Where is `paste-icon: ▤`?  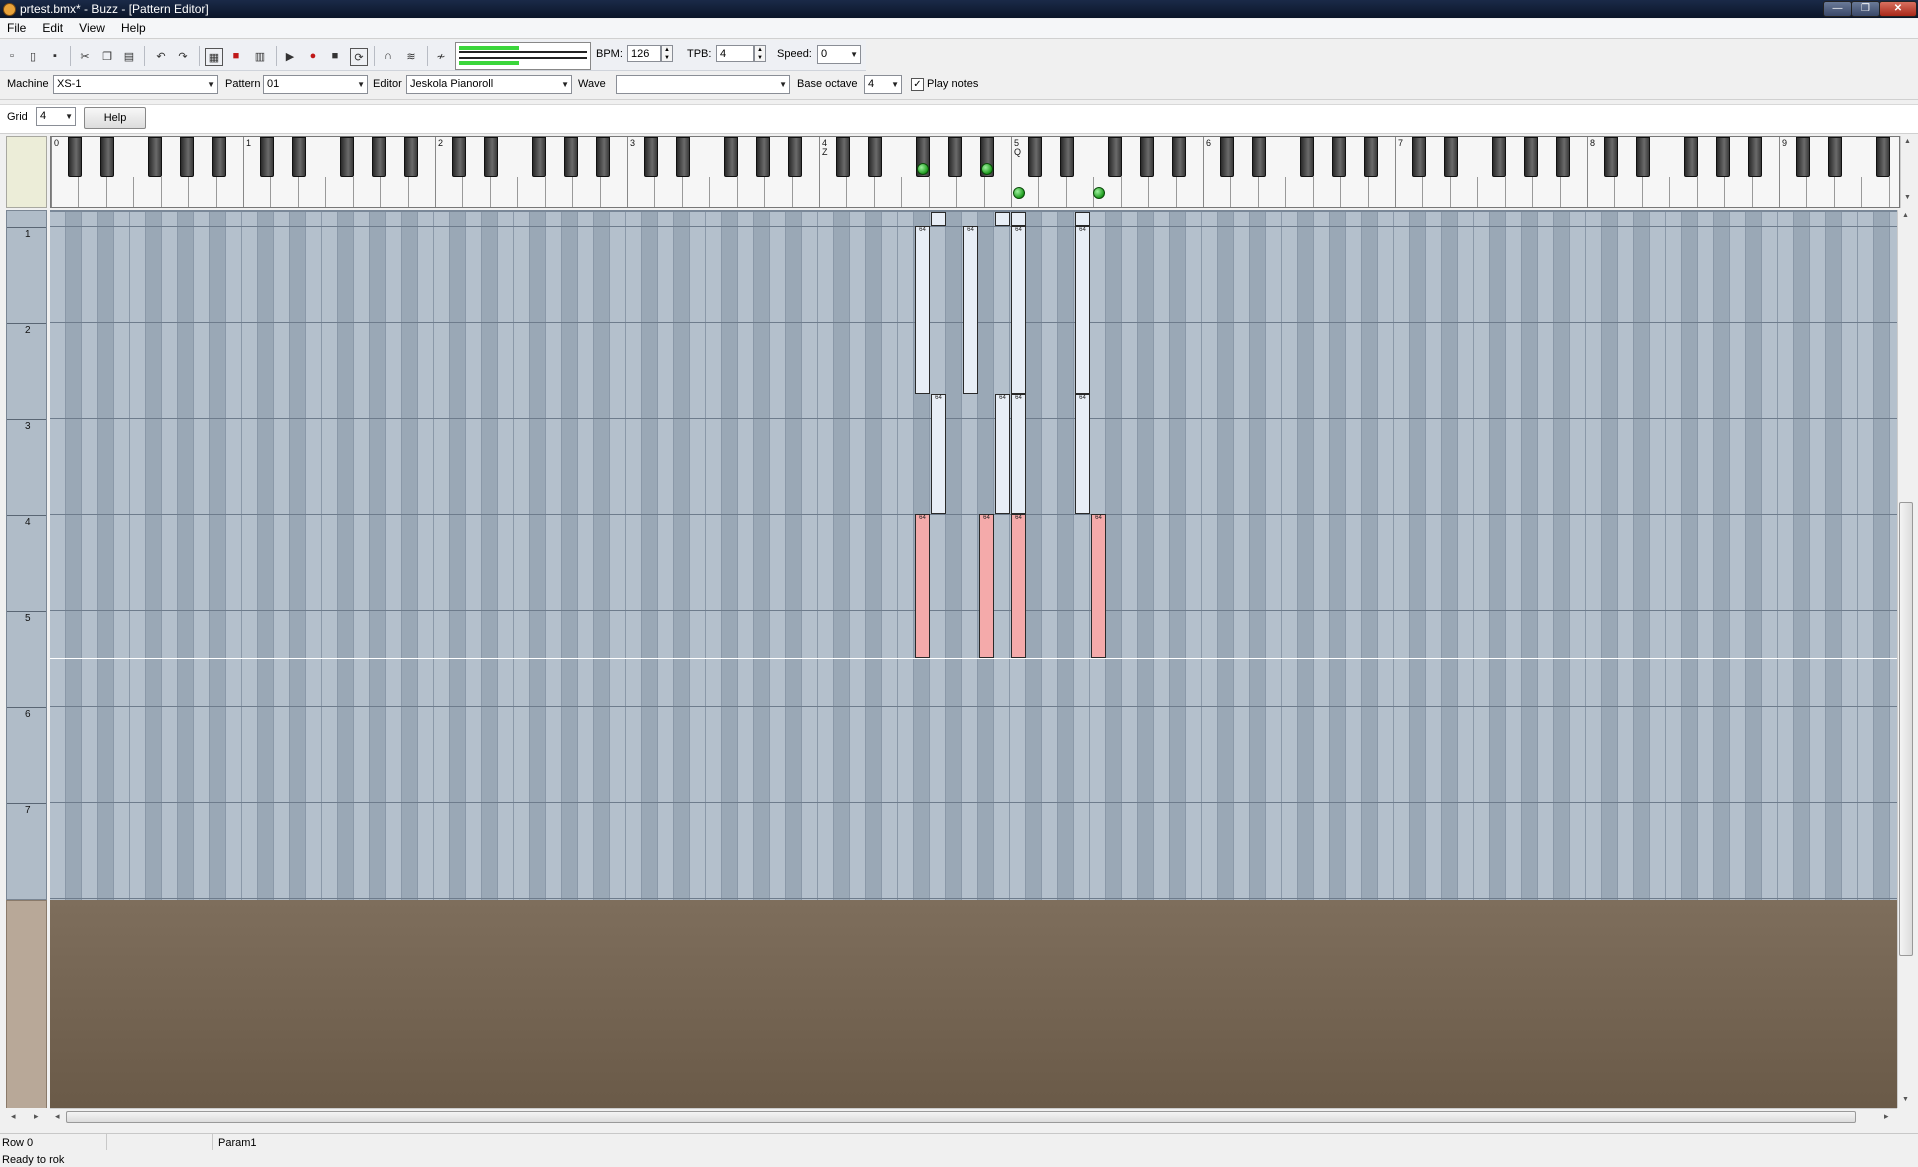 paste-icon: ▤ is located at coordinates (129, 56).